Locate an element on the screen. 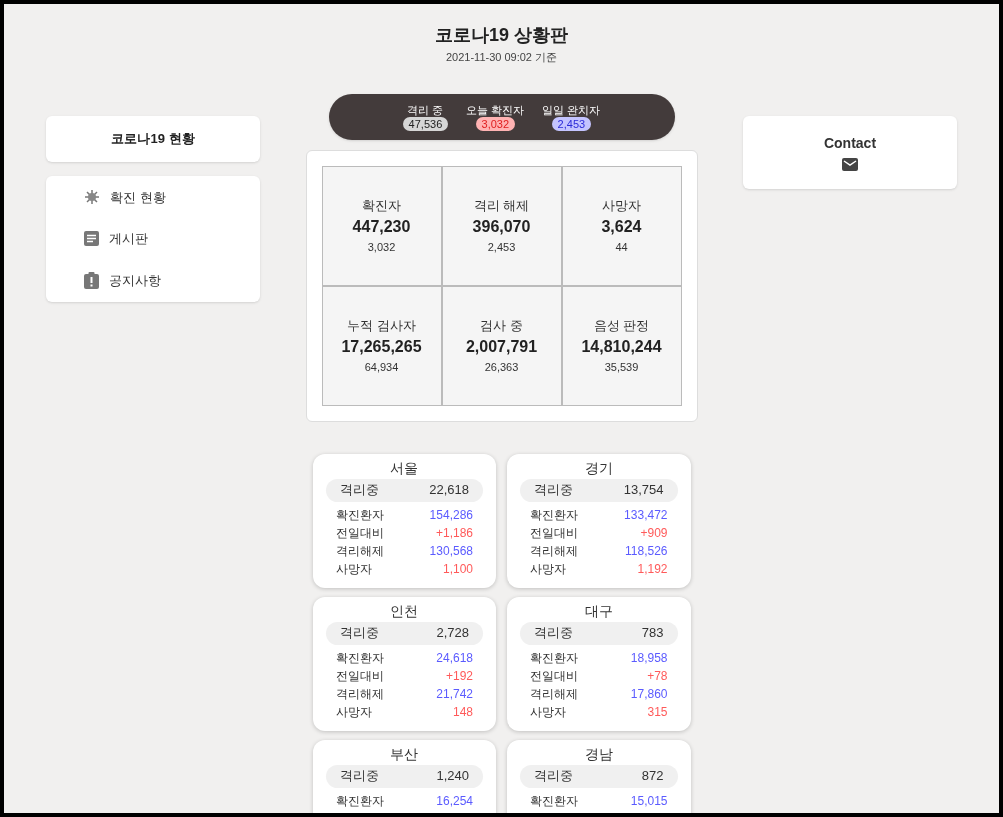 The height and width of the screenshot is (817, 1003). isolating-pill: 격리중 13,754 is located at coordinates (599, 490).